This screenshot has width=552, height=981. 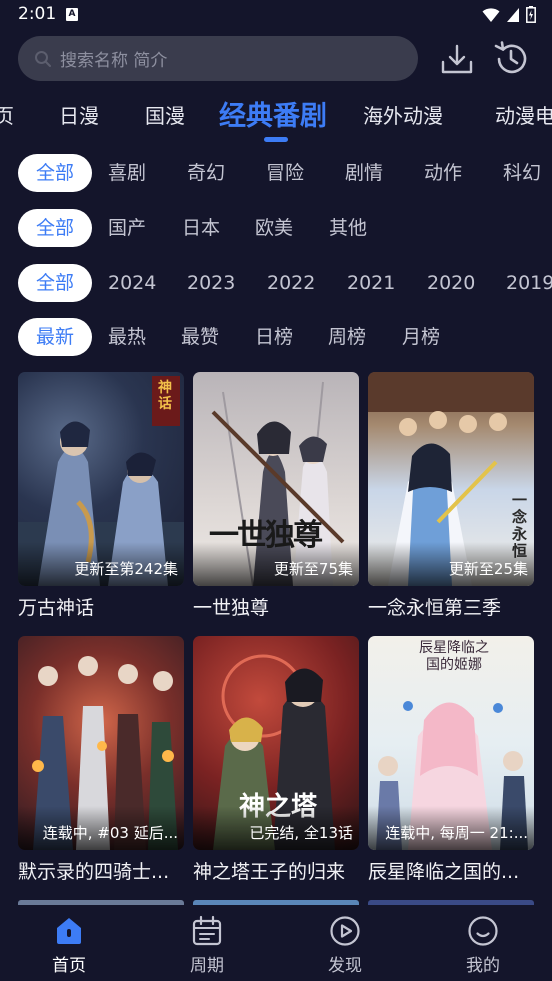 What do you see at coordinates (443, 173) in the screenshot?
I see `genre-chip-action: 动作` at bounding box center [443, 173].